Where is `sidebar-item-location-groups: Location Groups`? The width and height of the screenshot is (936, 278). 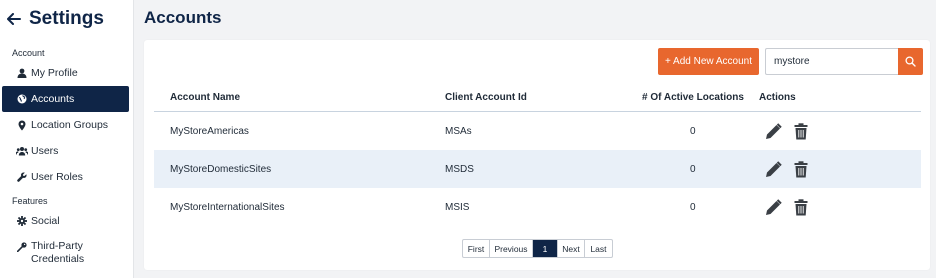 sidebar-item-location-groups: Location Groups is located at coordinates (66, 125).